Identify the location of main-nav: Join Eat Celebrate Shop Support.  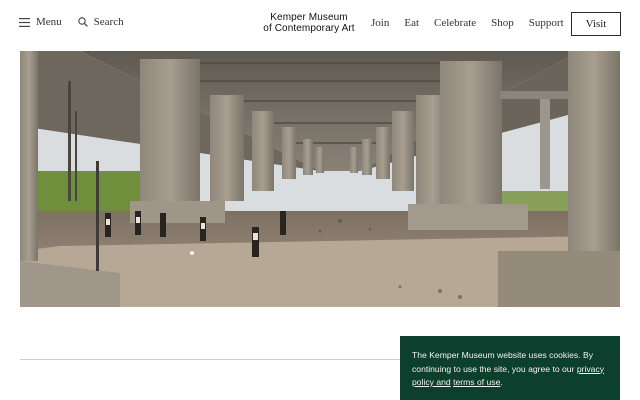
(467, 23).